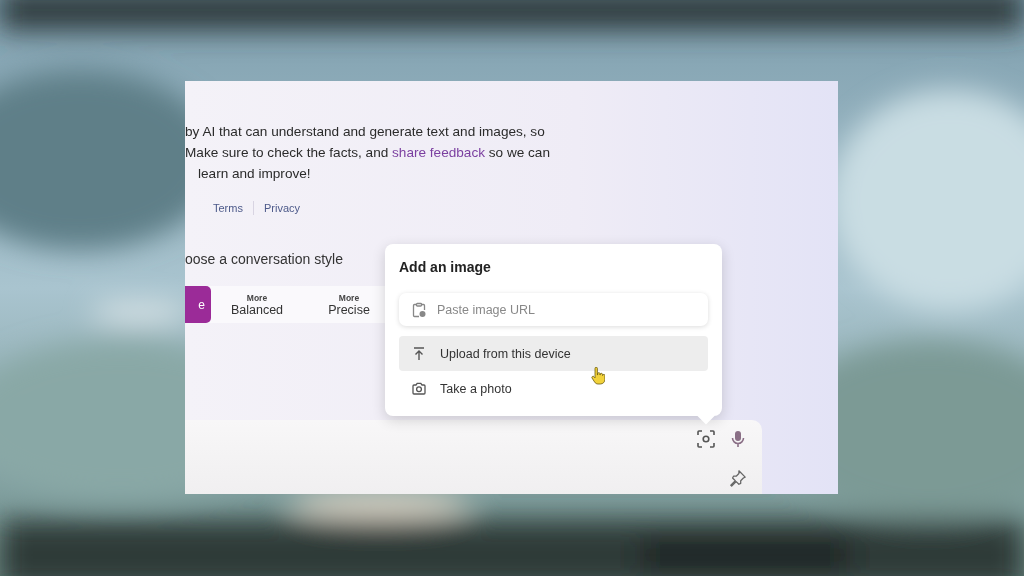 This screenshot has width=1024, height=576. What do you see at coordinates (598, 376) in the screenshot?
I see `hand-cursor-icon` at bounding box center [598, 376].